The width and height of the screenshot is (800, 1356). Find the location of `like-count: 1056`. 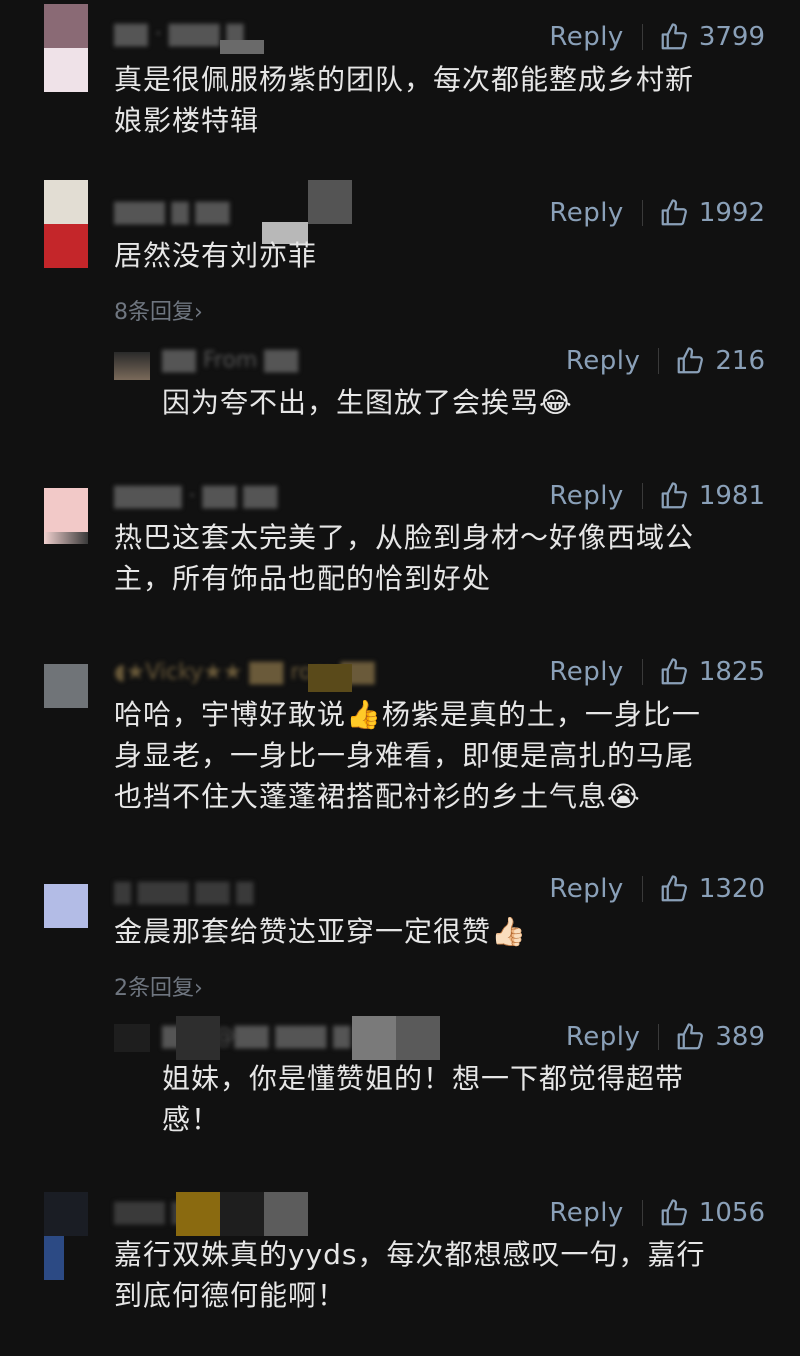

like-count: 1056 is located at coordinates (731, 1213).